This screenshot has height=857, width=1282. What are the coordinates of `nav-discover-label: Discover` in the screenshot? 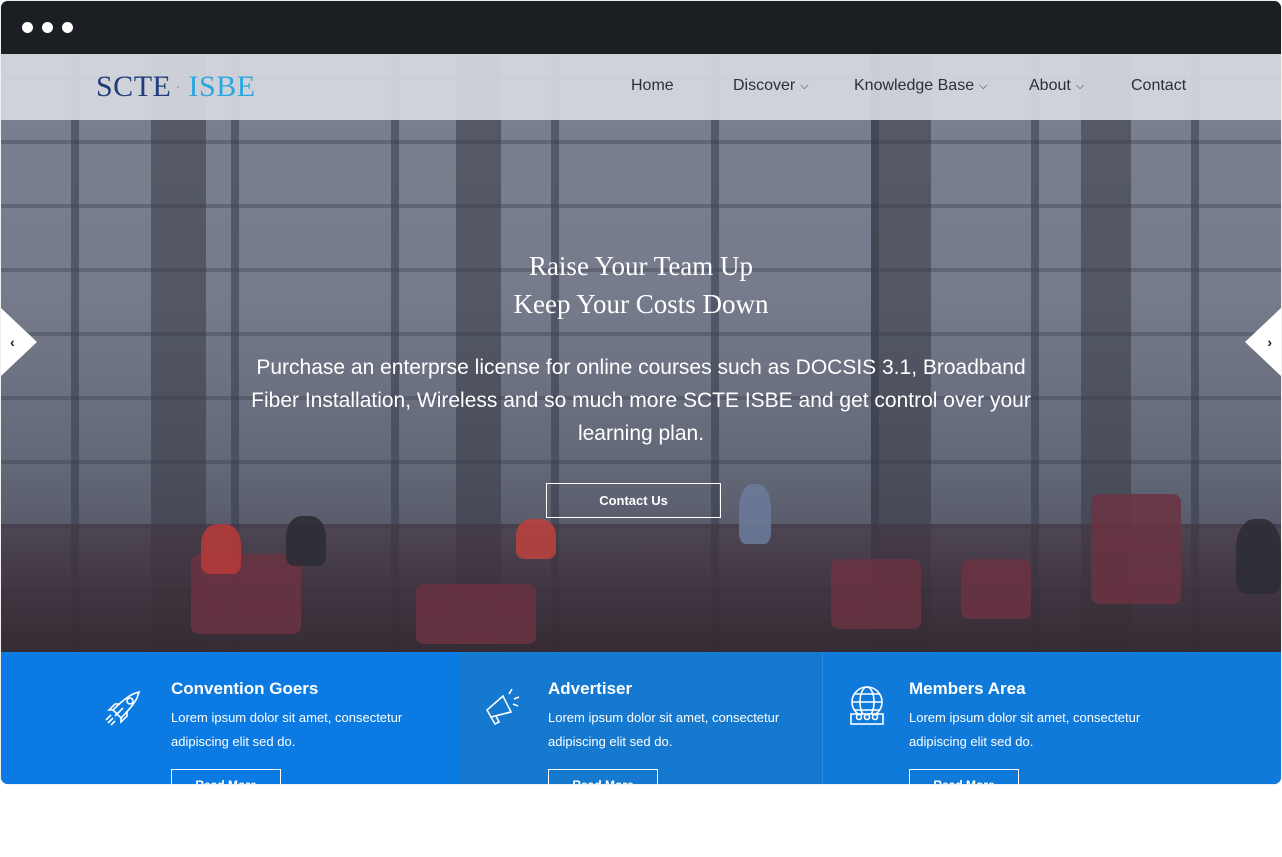 It's located at (764, 85).